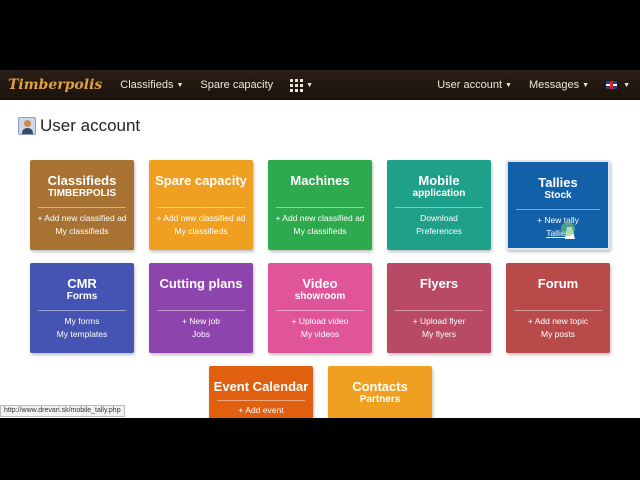 Image resolution: width=640 pixels, height=480 pixels. What do you see at coordinates (612, 85) in the screenshot?
I see `uk-flag-icon` at bounding box center [612, 85].